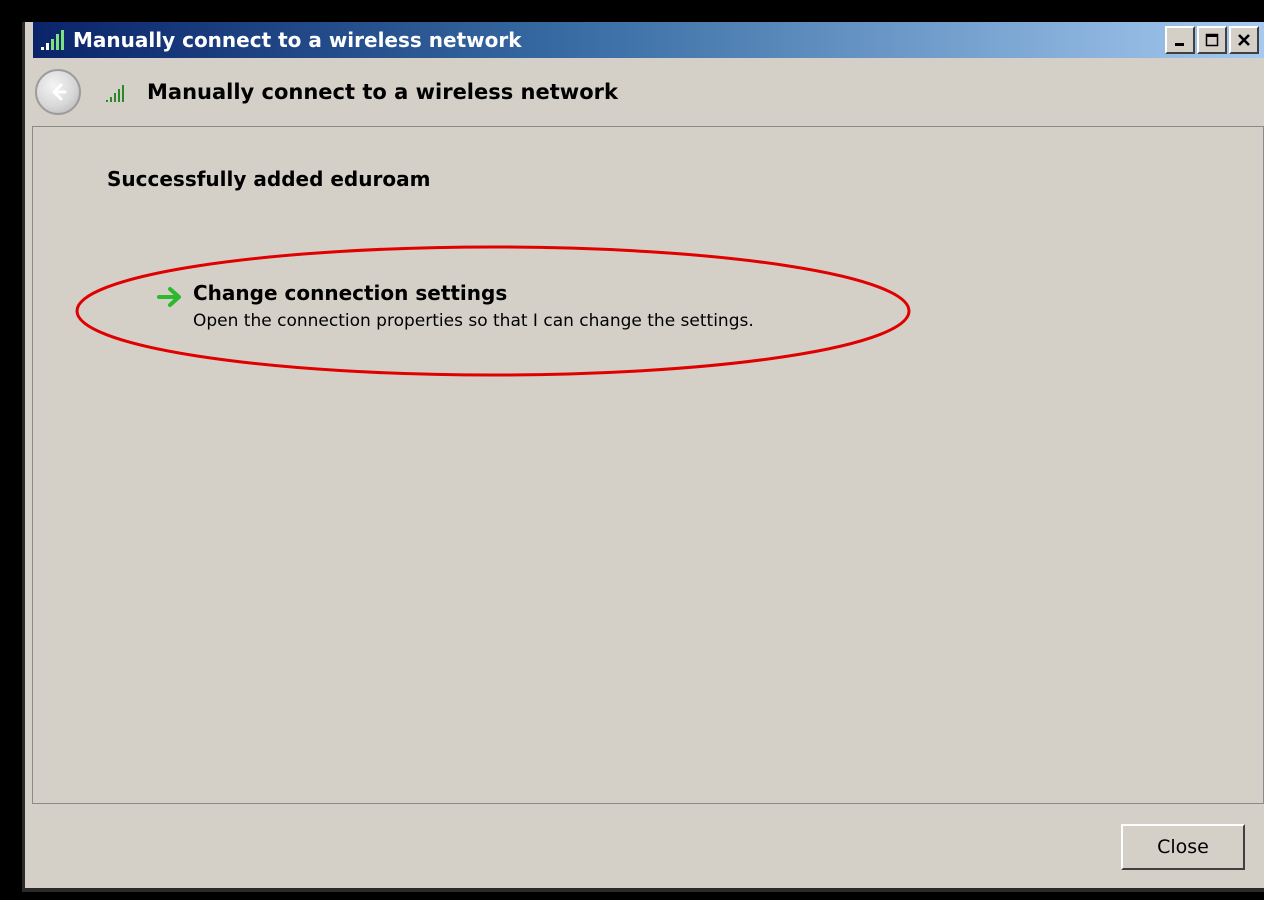 The image size is (1264, 900). What do you see at coordinates (648, 92) in the screenshot?
I see `wizard-header: Manually connect to a wireless network` at bounding box center [648, 92].